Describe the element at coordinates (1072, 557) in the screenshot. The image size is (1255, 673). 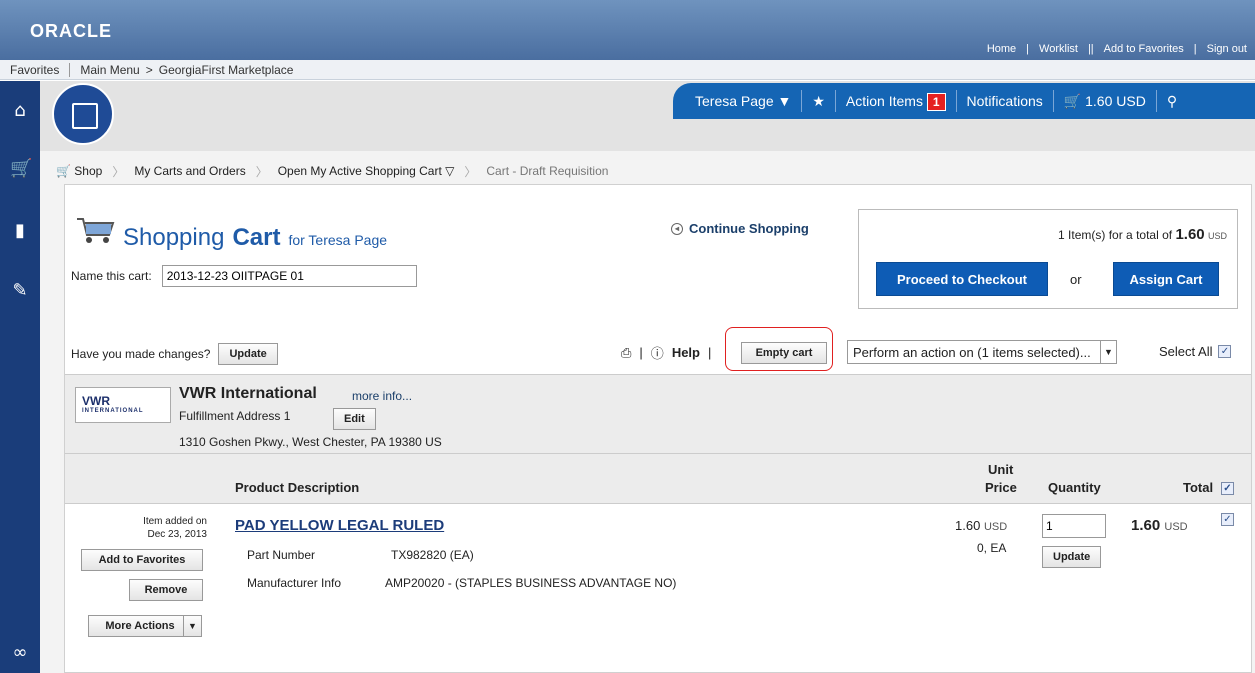
I see `update-quantity-button: Update` at that location.